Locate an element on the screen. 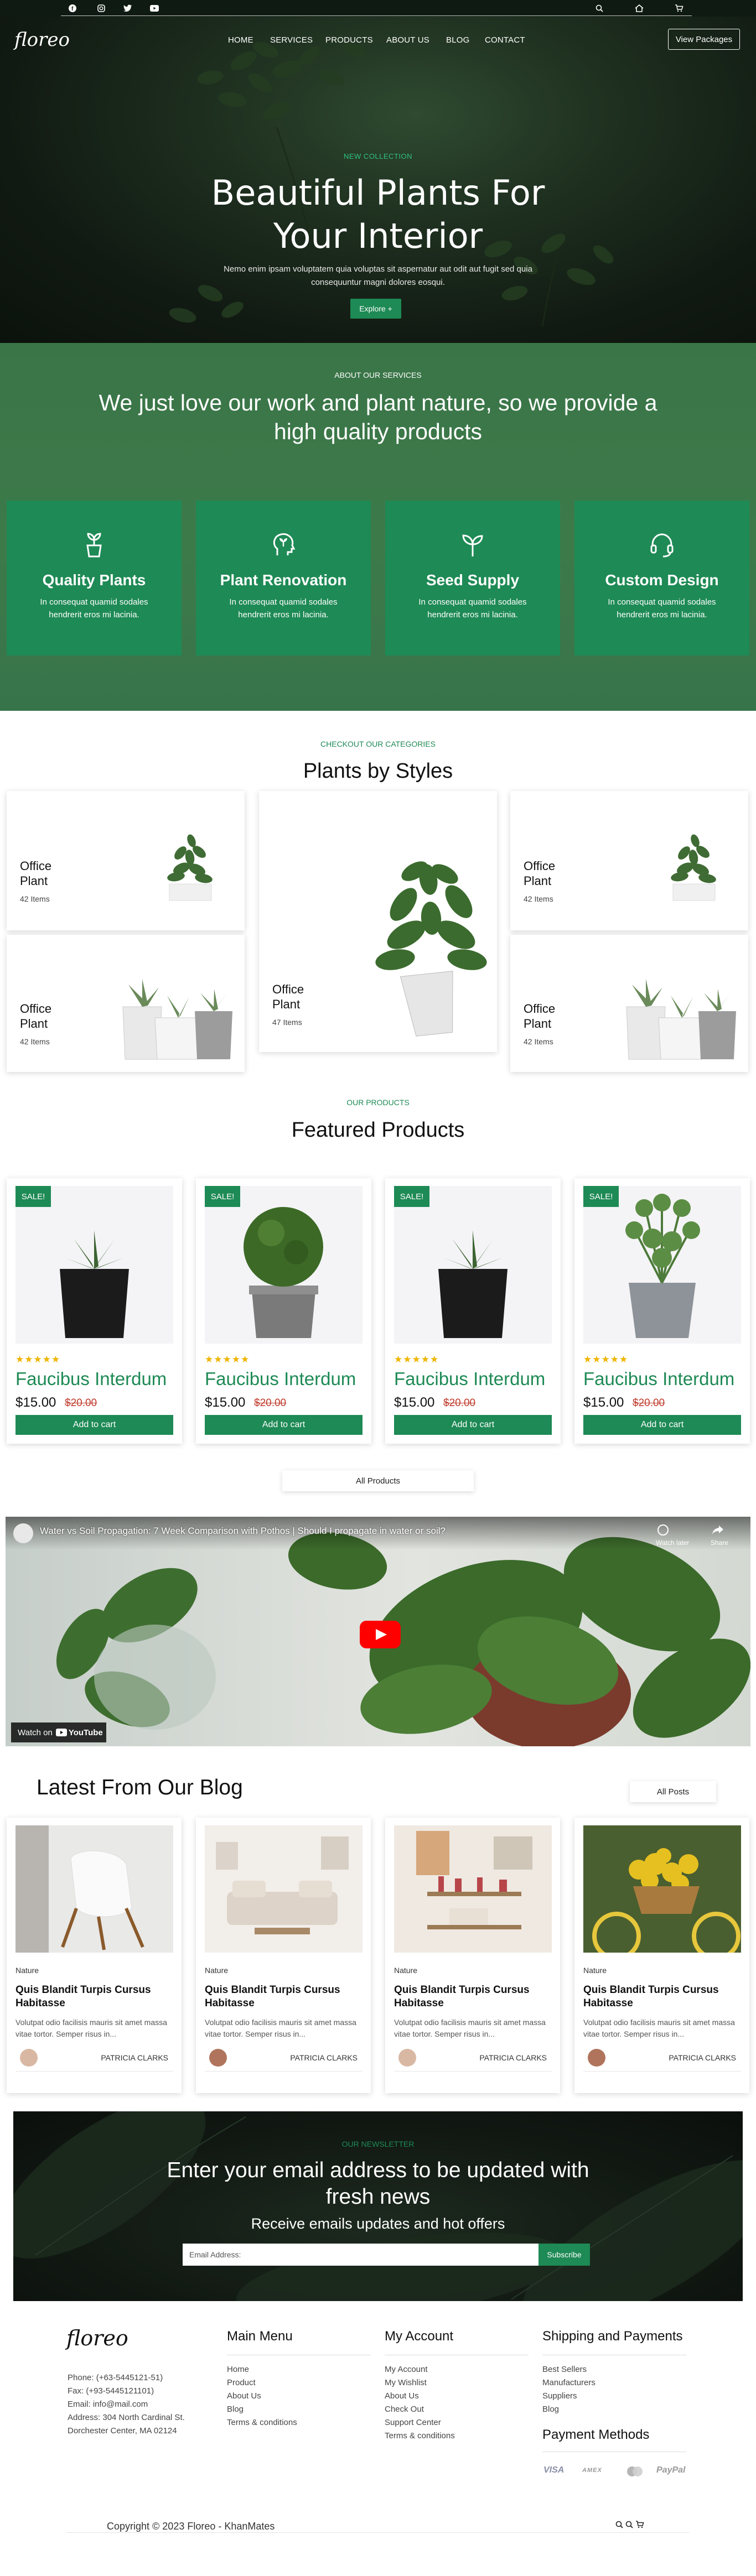  sprout-pot-icon is located at coordinates (94, 545).